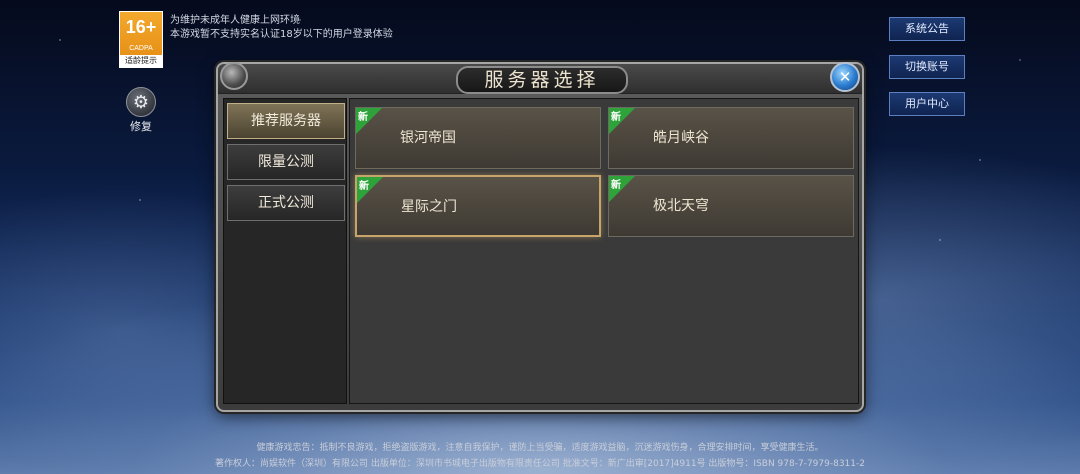  What do you see at coordinates (141, 61) in the screenshot?
I see `age-rating-tip: 适龄提示` at bounding box center [141, 61].